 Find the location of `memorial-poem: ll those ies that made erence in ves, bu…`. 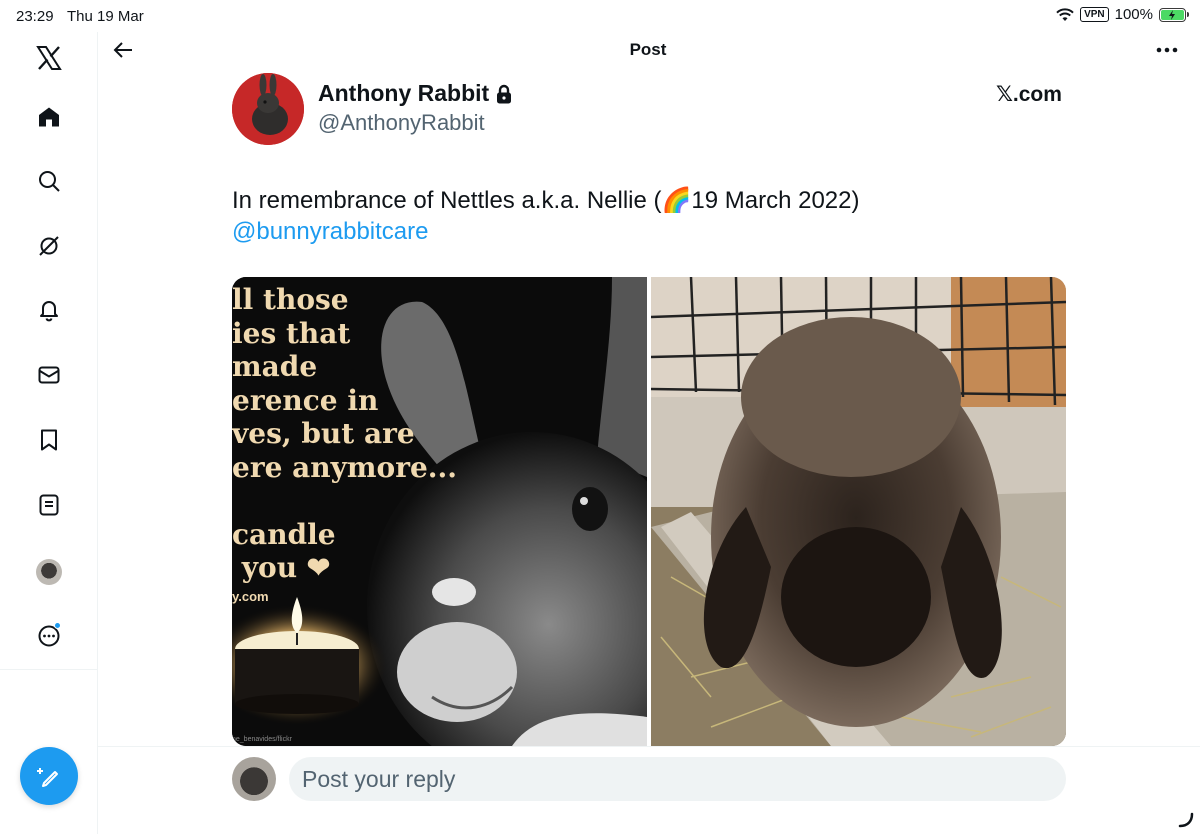

memorial-poem: ll those ies that made erence in ves, bu… is located at coordinates (345, 433).